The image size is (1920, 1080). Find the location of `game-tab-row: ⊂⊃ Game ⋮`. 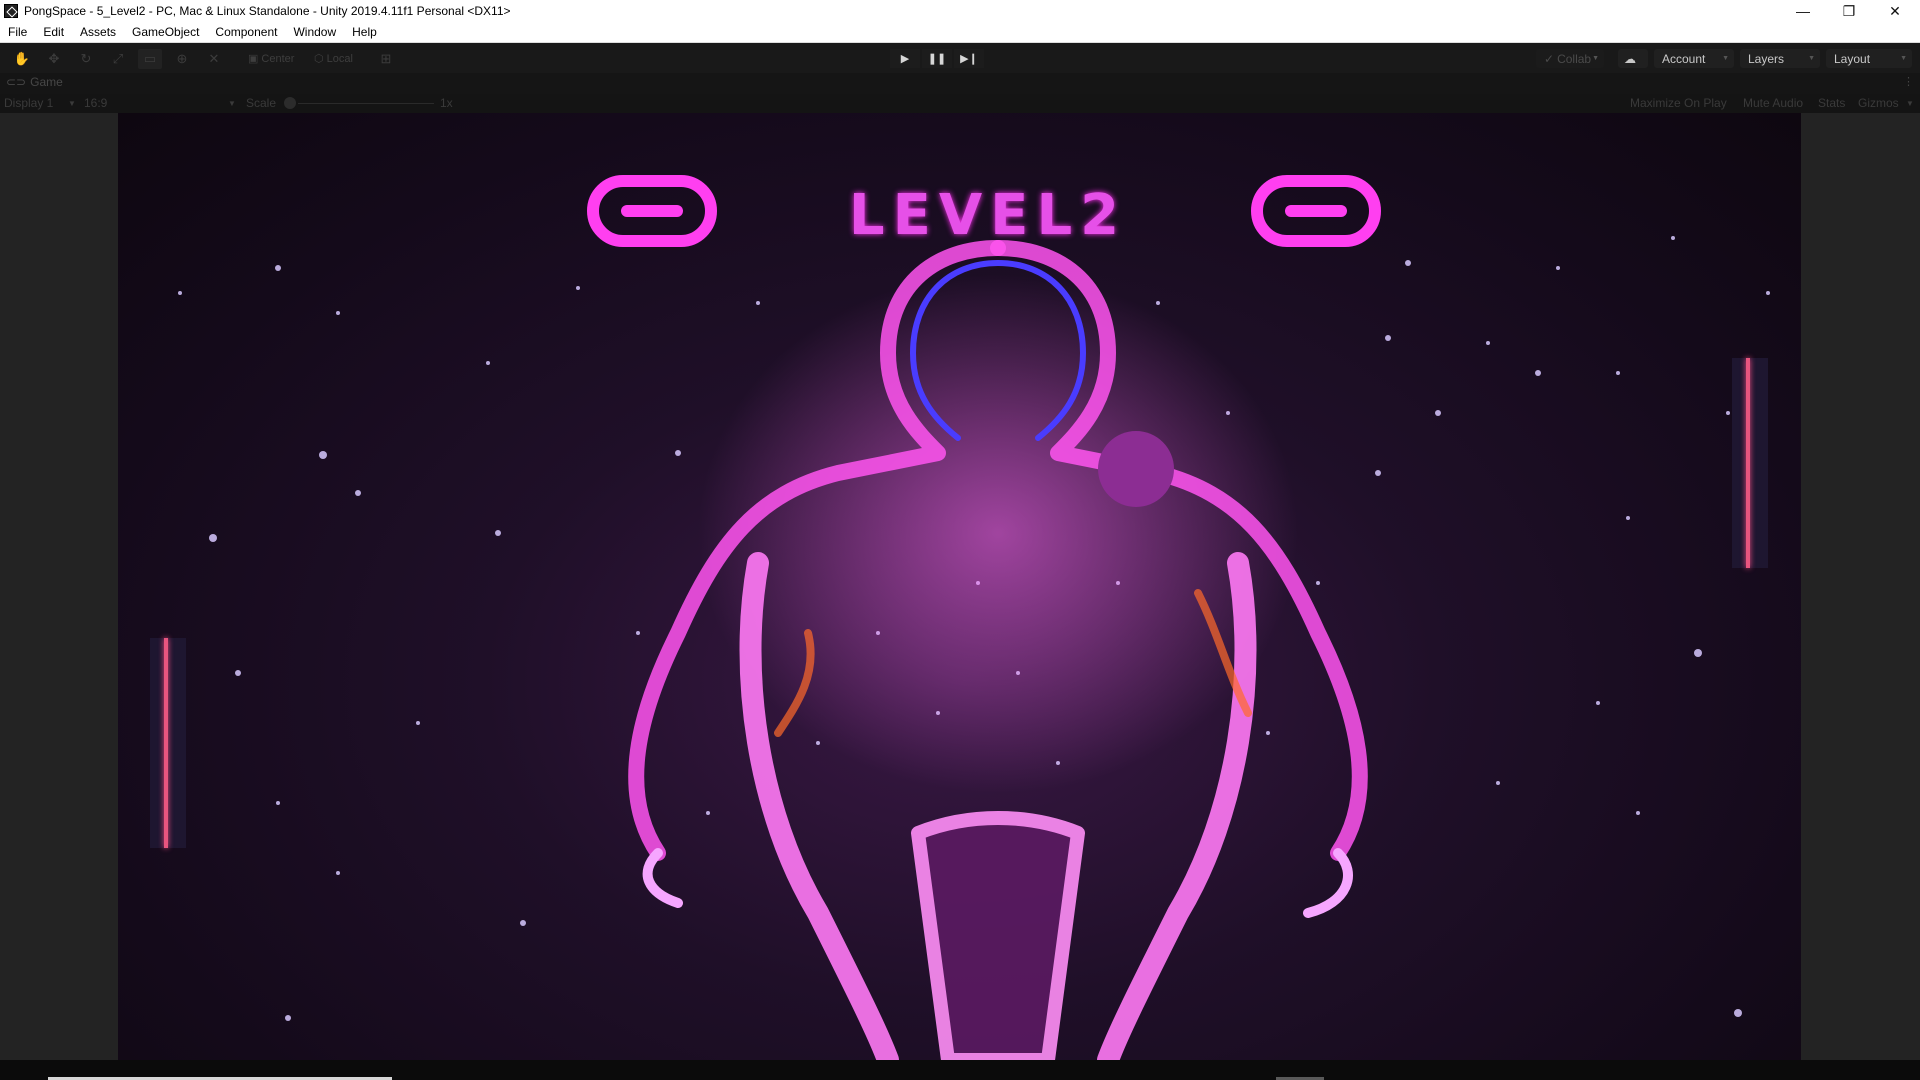

game-tab-row: ⊂⊃ Game ⋮ is located at coordinates (960, 83).